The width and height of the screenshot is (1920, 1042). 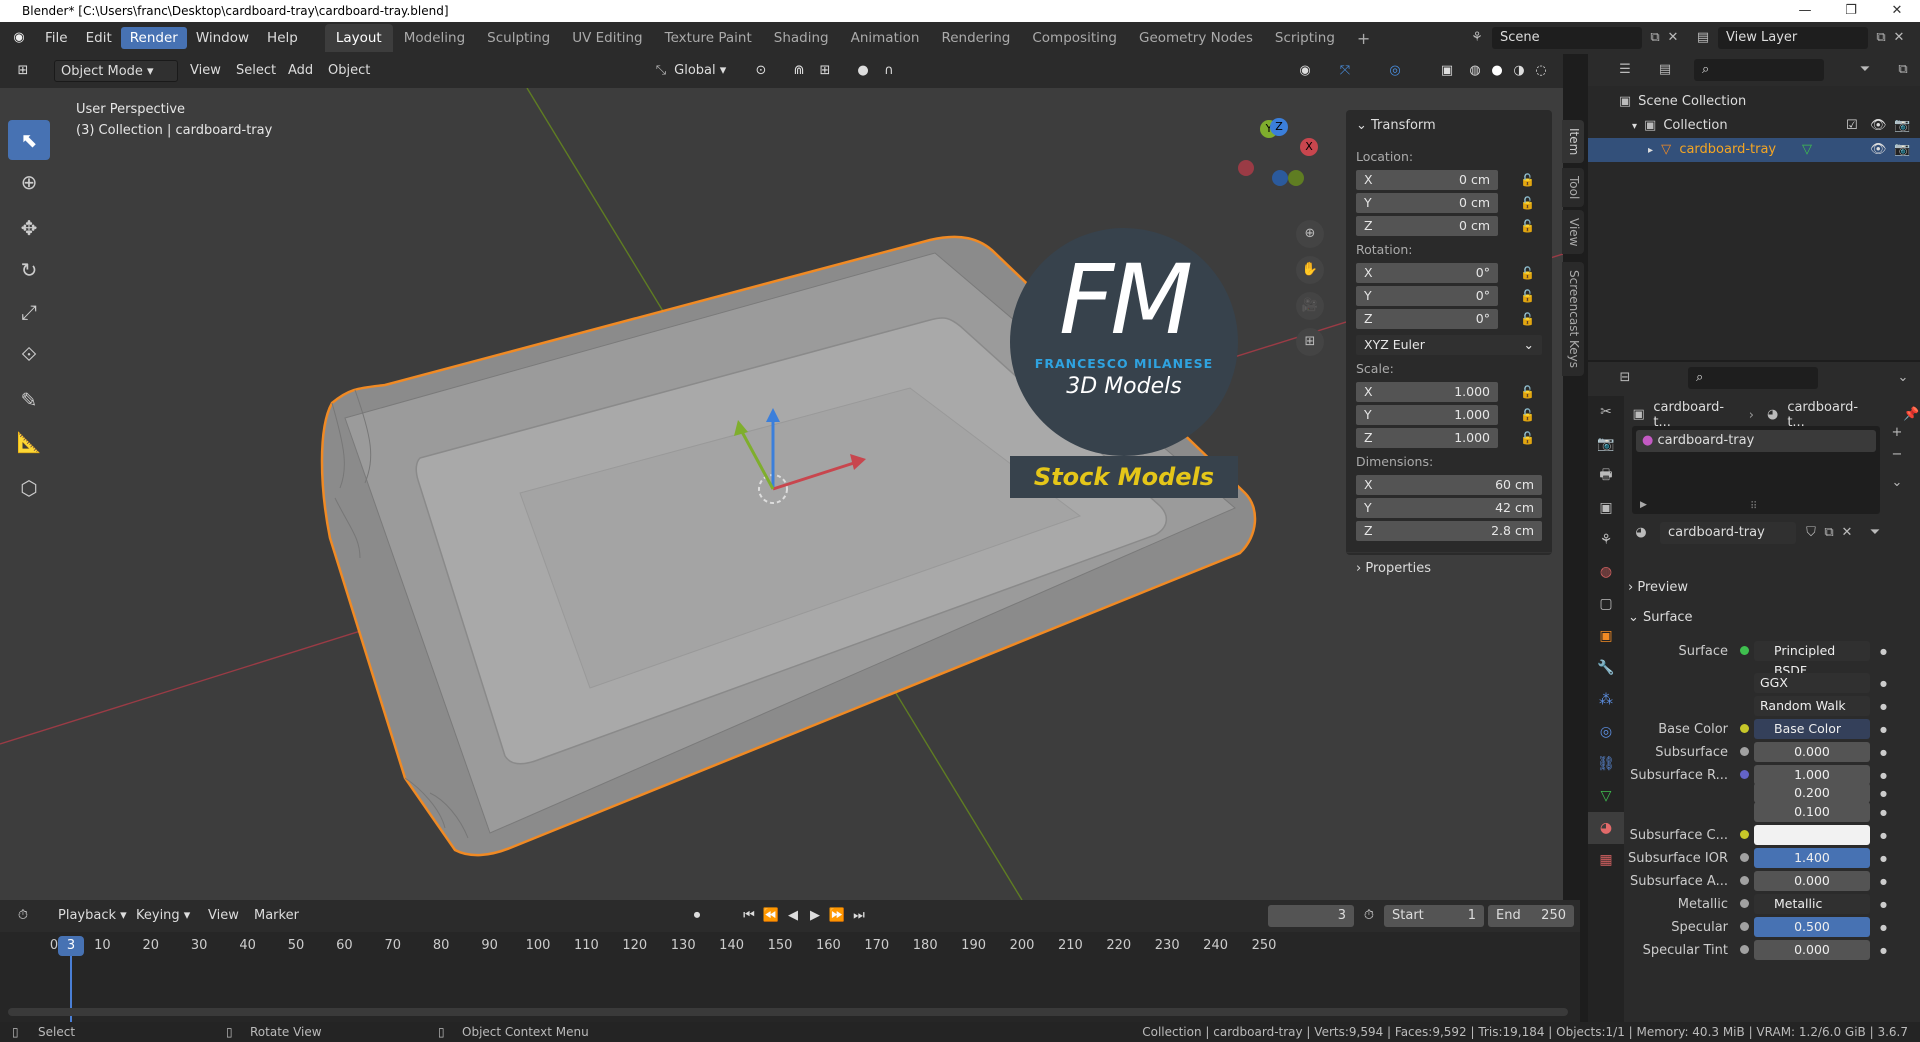 I want to click on filter-icon: ⏷, so click(x=1865, y=70).